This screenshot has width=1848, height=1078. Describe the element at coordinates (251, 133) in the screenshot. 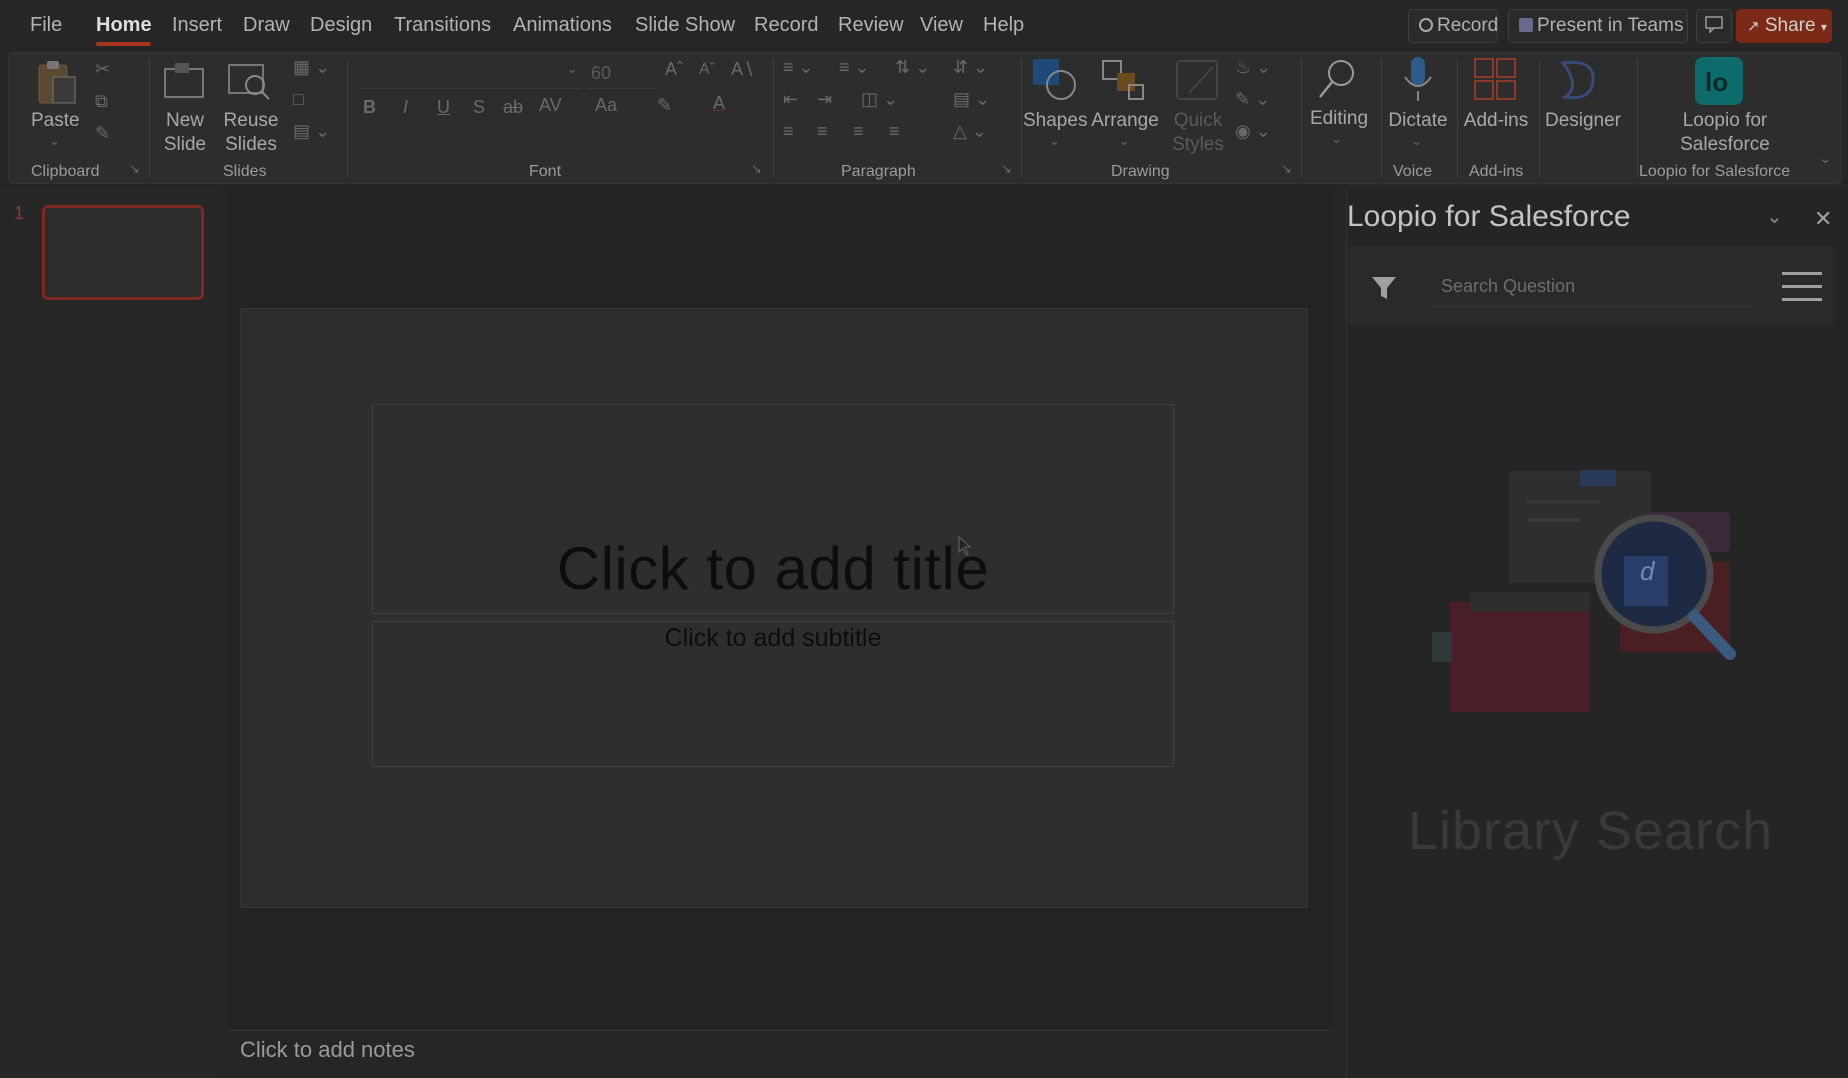

I see `reuse-slides-button: Reuse Slides` at that location.